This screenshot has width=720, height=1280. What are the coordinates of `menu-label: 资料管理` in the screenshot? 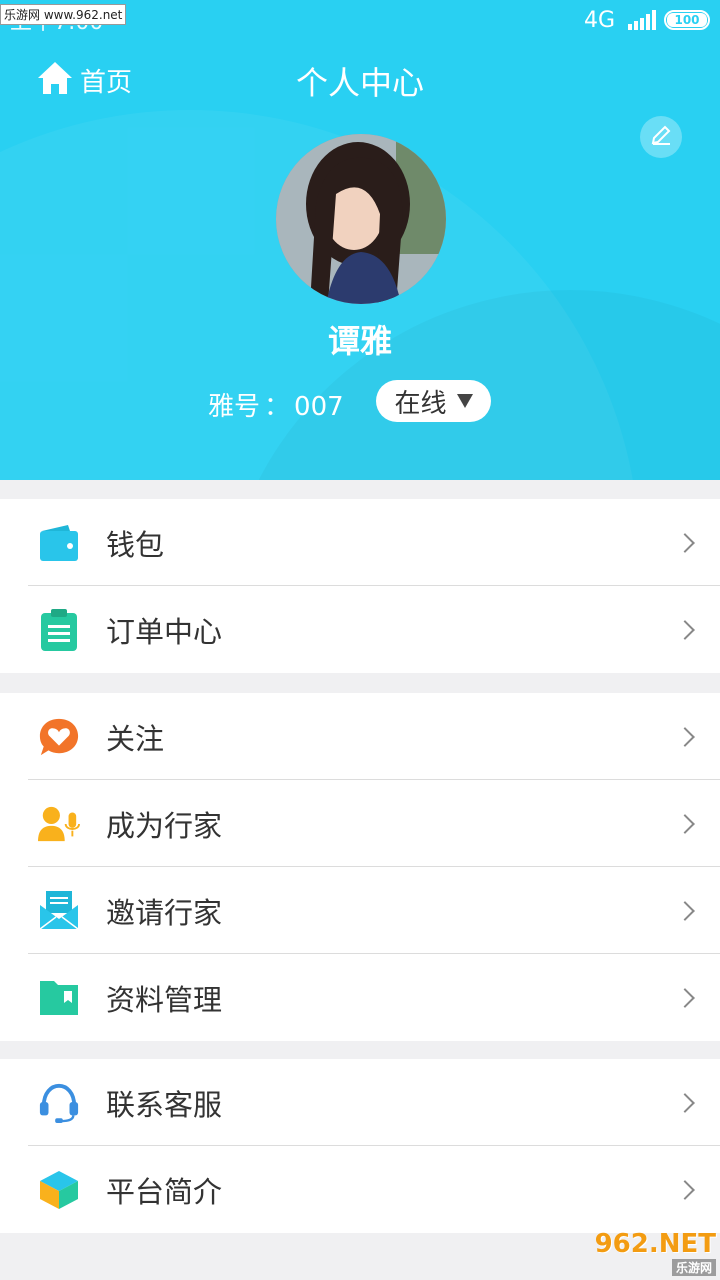 It's located at (164, 999).